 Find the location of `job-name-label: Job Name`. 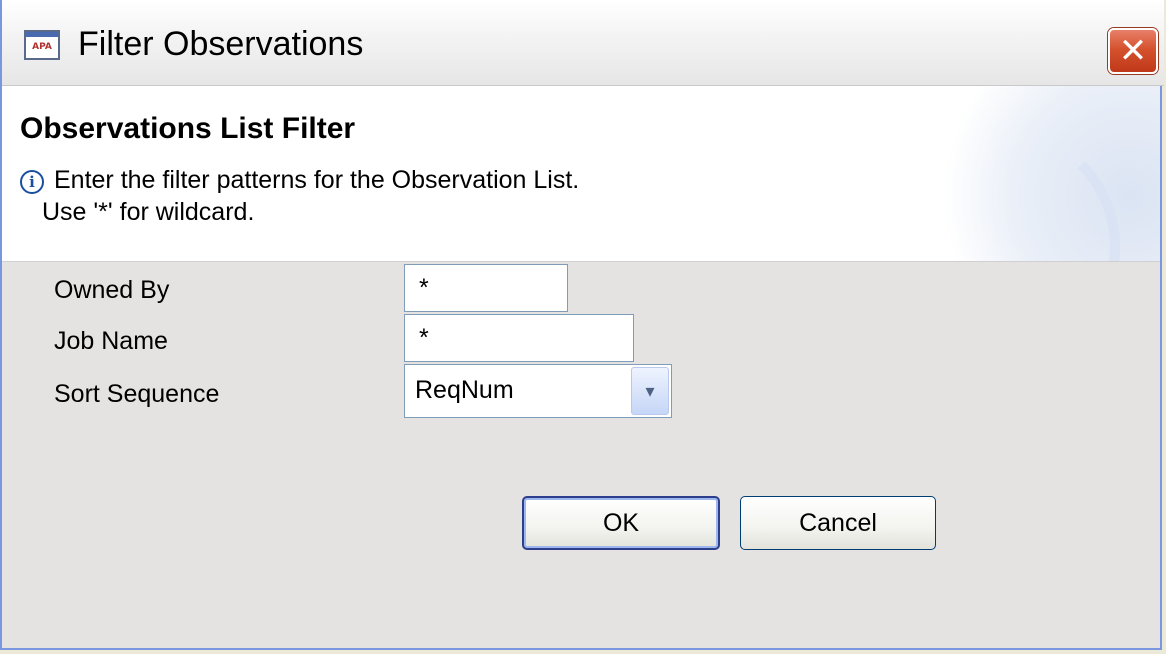

job-name-label: Job Name is located at coordinates (111, 341).